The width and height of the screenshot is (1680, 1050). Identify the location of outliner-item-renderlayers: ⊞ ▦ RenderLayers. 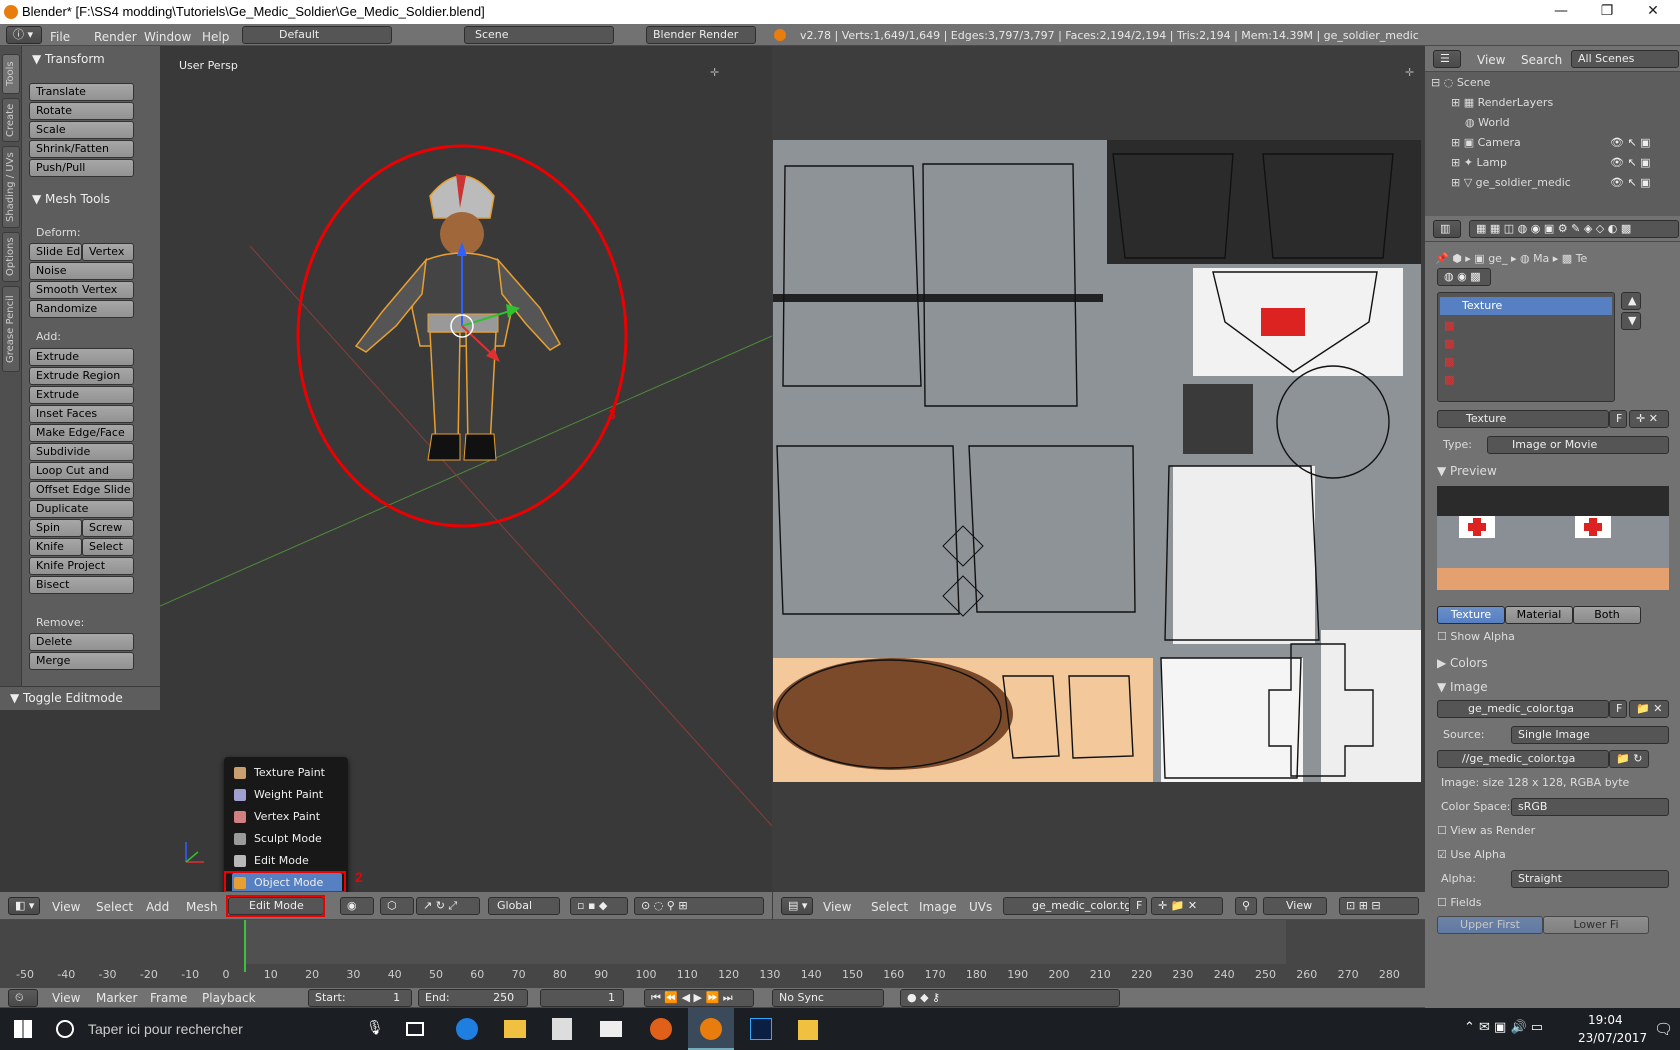
(1502, 102).